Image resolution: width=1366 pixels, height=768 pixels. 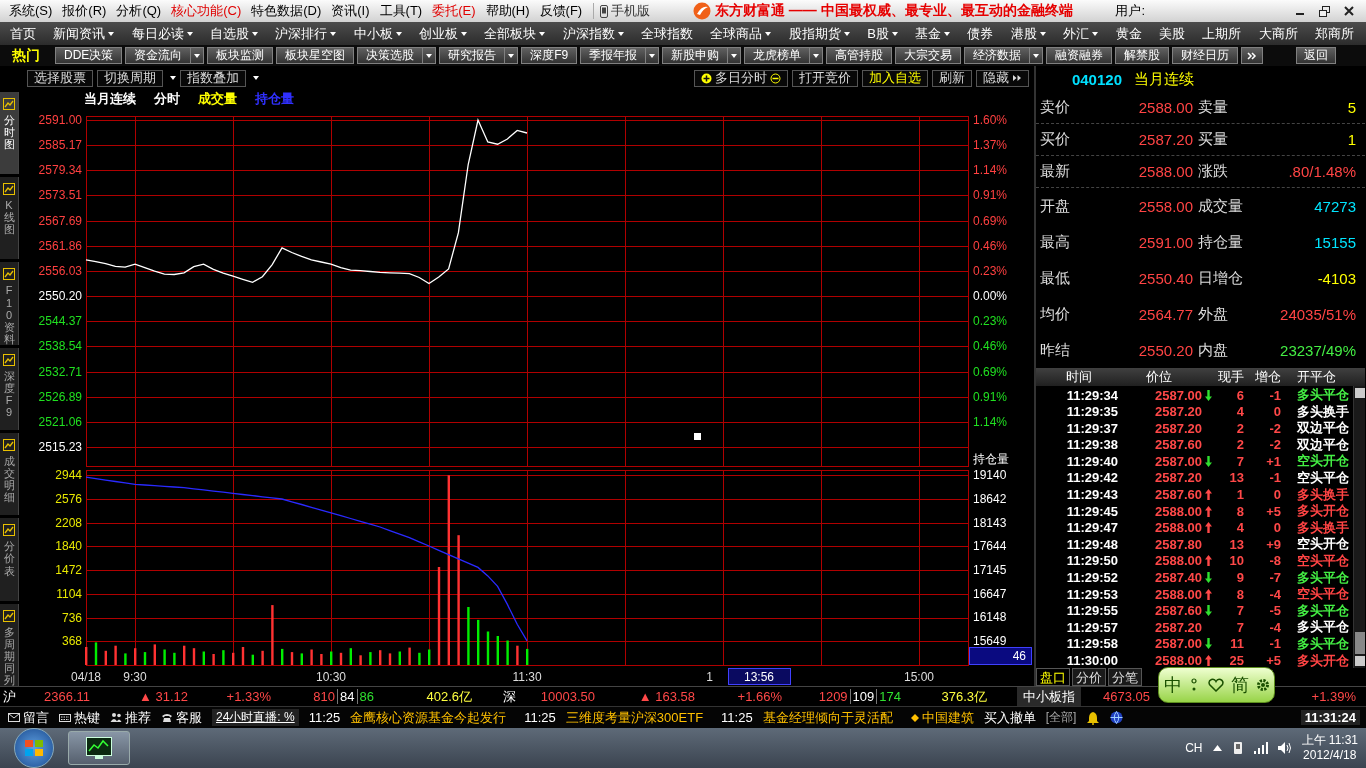 I want to click on nav-item: 新闻资讯, so click(x=84, y=33).